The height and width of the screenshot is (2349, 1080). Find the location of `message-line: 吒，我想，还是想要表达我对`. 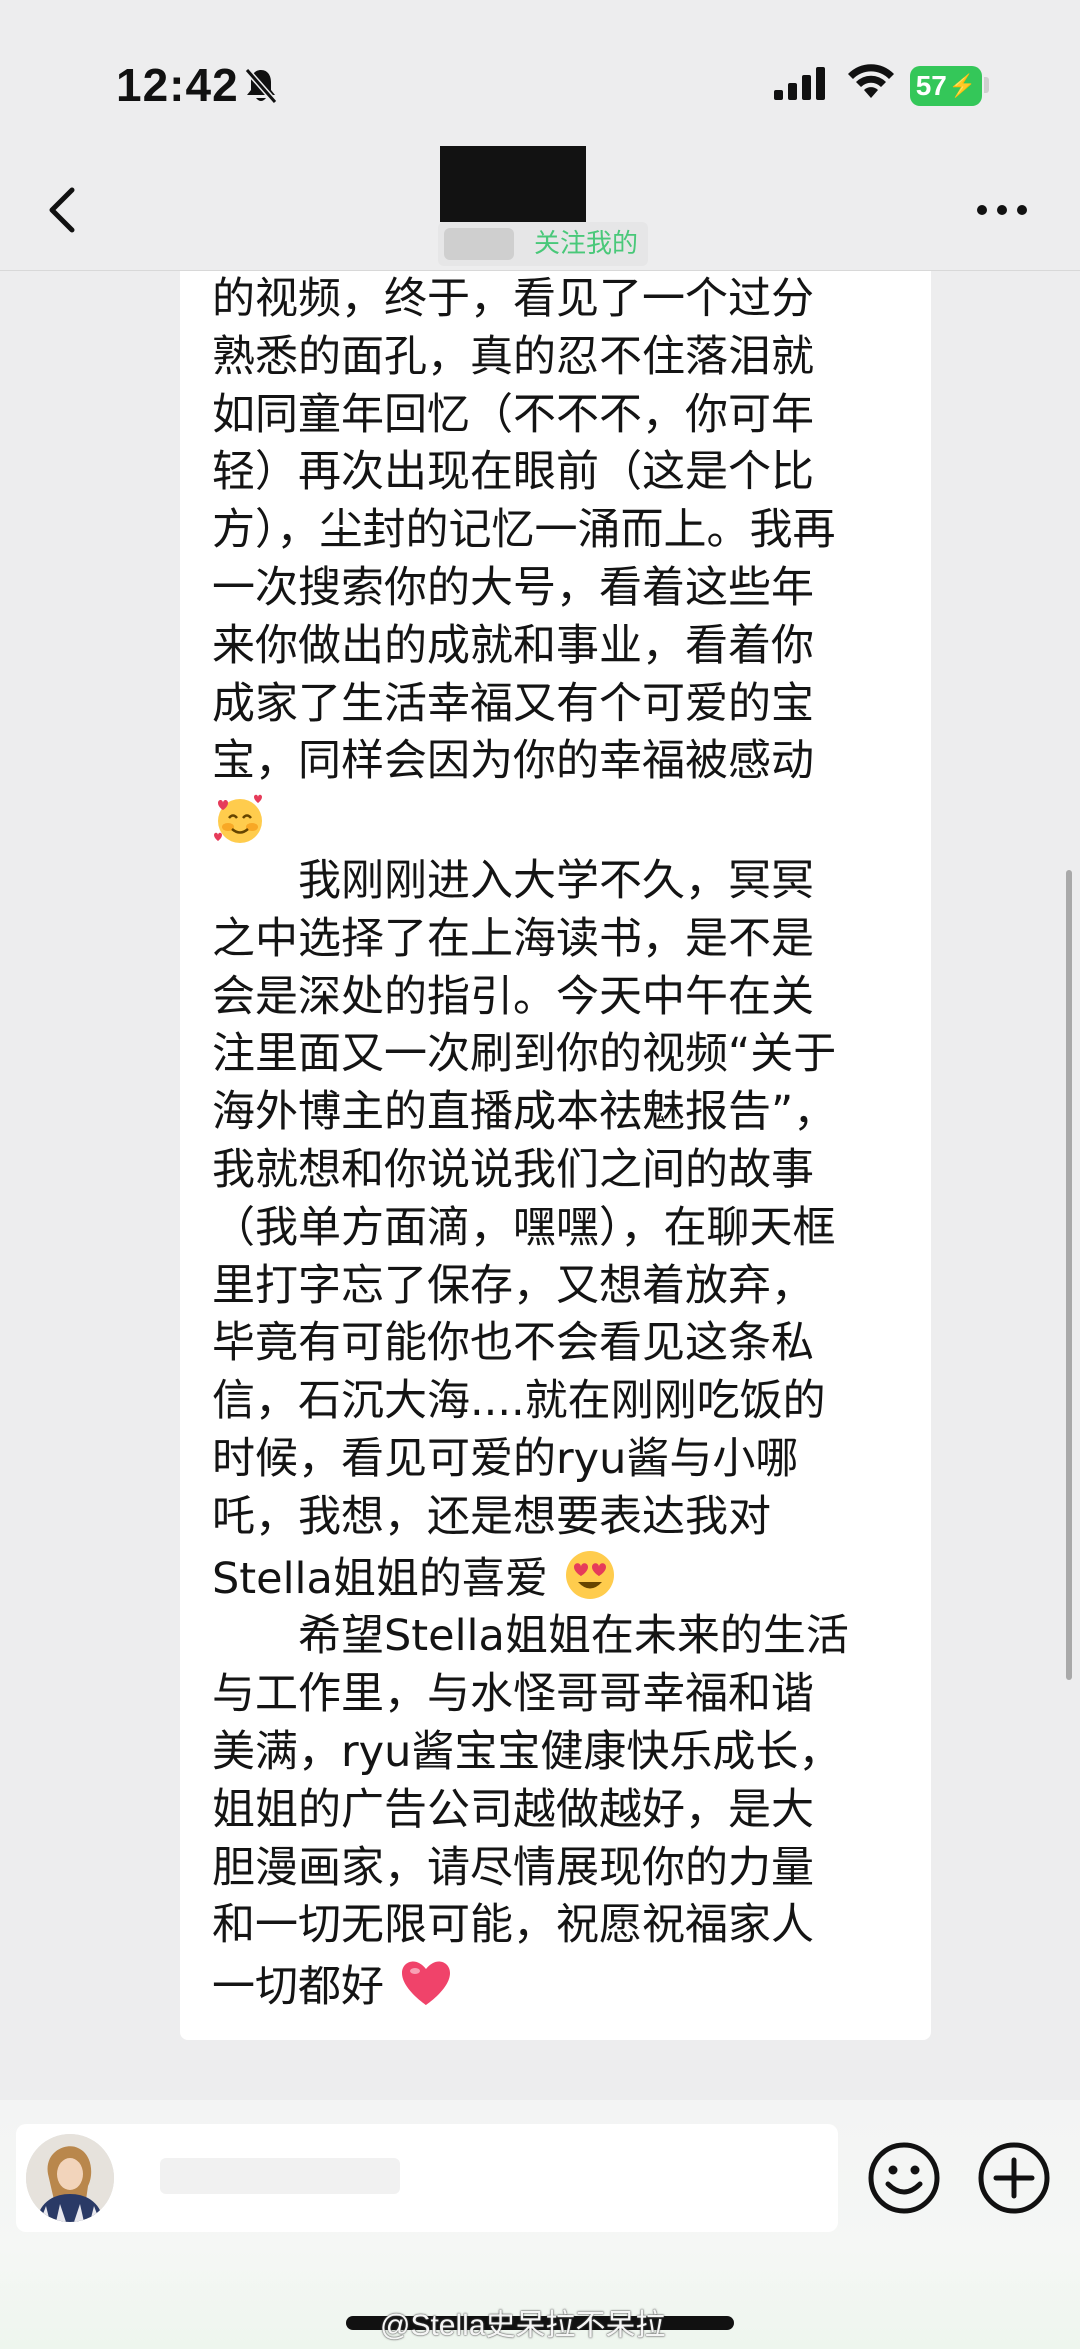

message-line: 吒，我想，还是想要表达我对 is located at coordinates (491, 1516).